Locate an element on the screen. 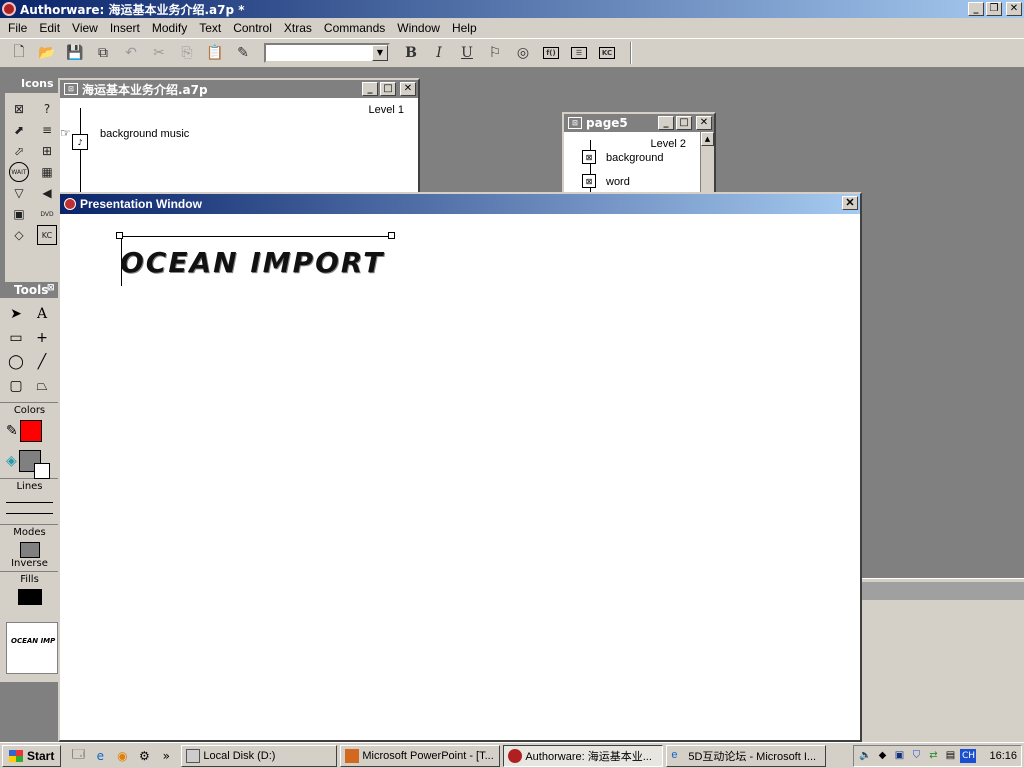 Image resolution: width=1024 pixels, height=768 pixels. rounded-rect-tool-icon: ▢ is located at coordinates (16, 386).